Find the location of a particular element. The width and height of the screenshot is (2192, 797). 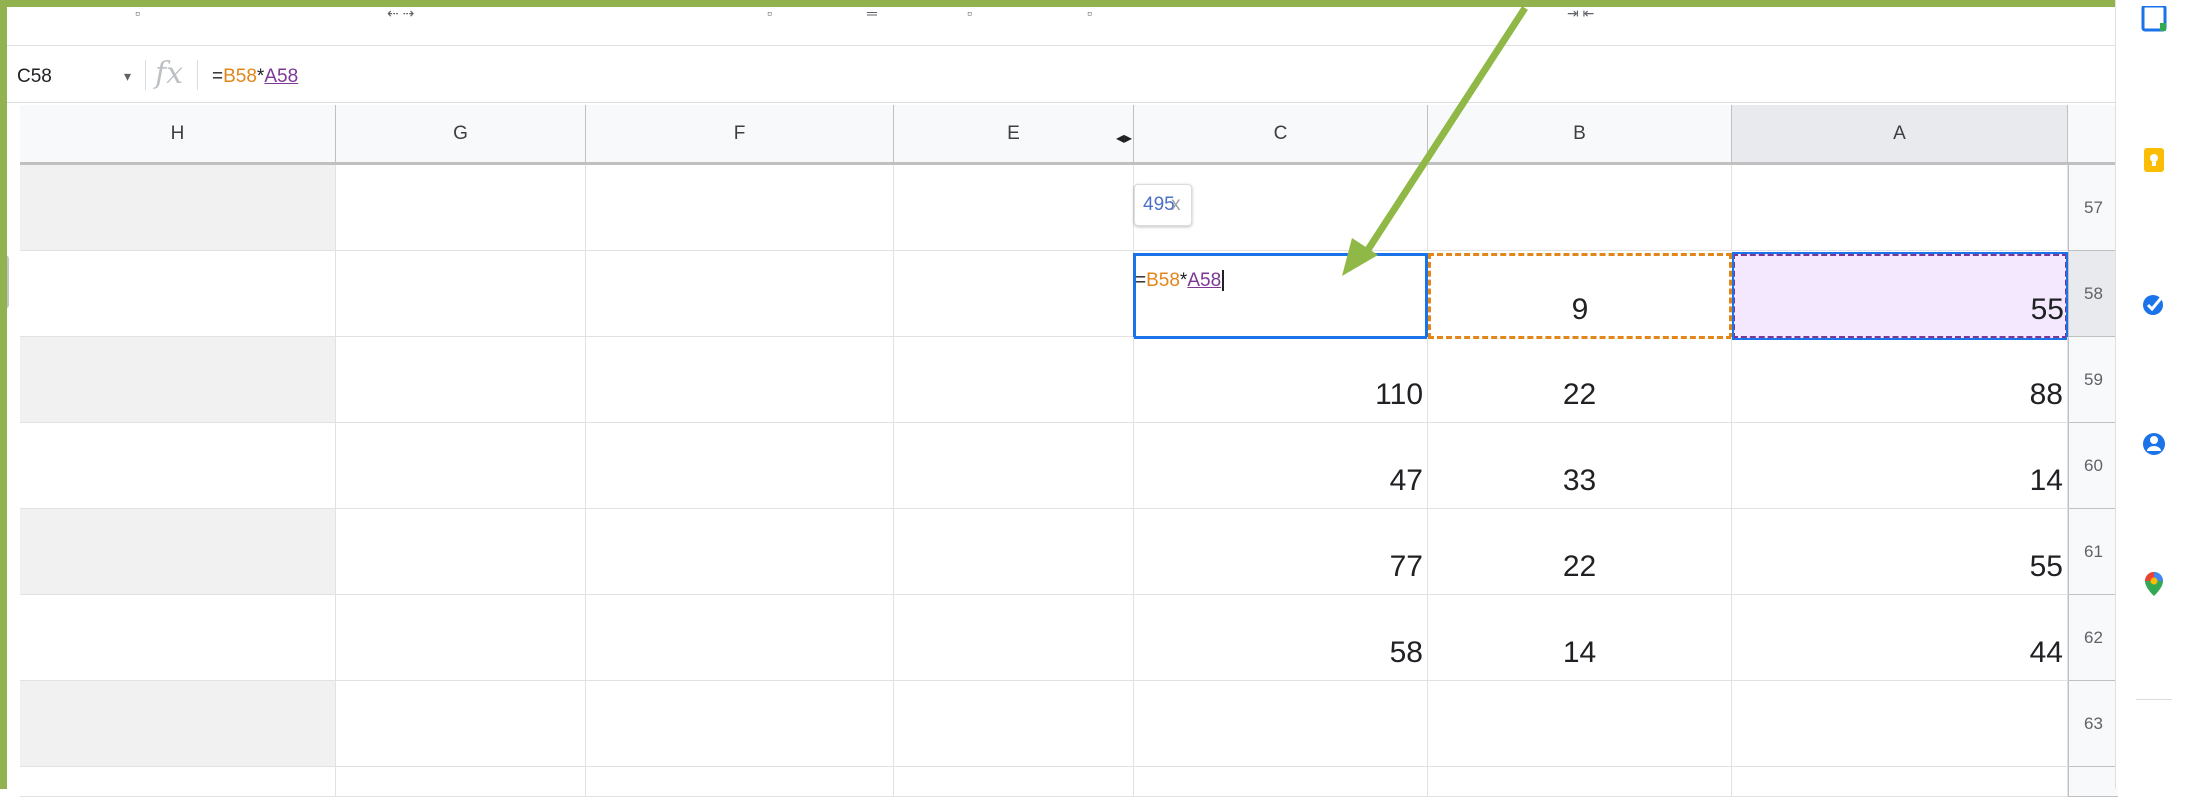

calendar-icon is located at coordinates (2154, 20).